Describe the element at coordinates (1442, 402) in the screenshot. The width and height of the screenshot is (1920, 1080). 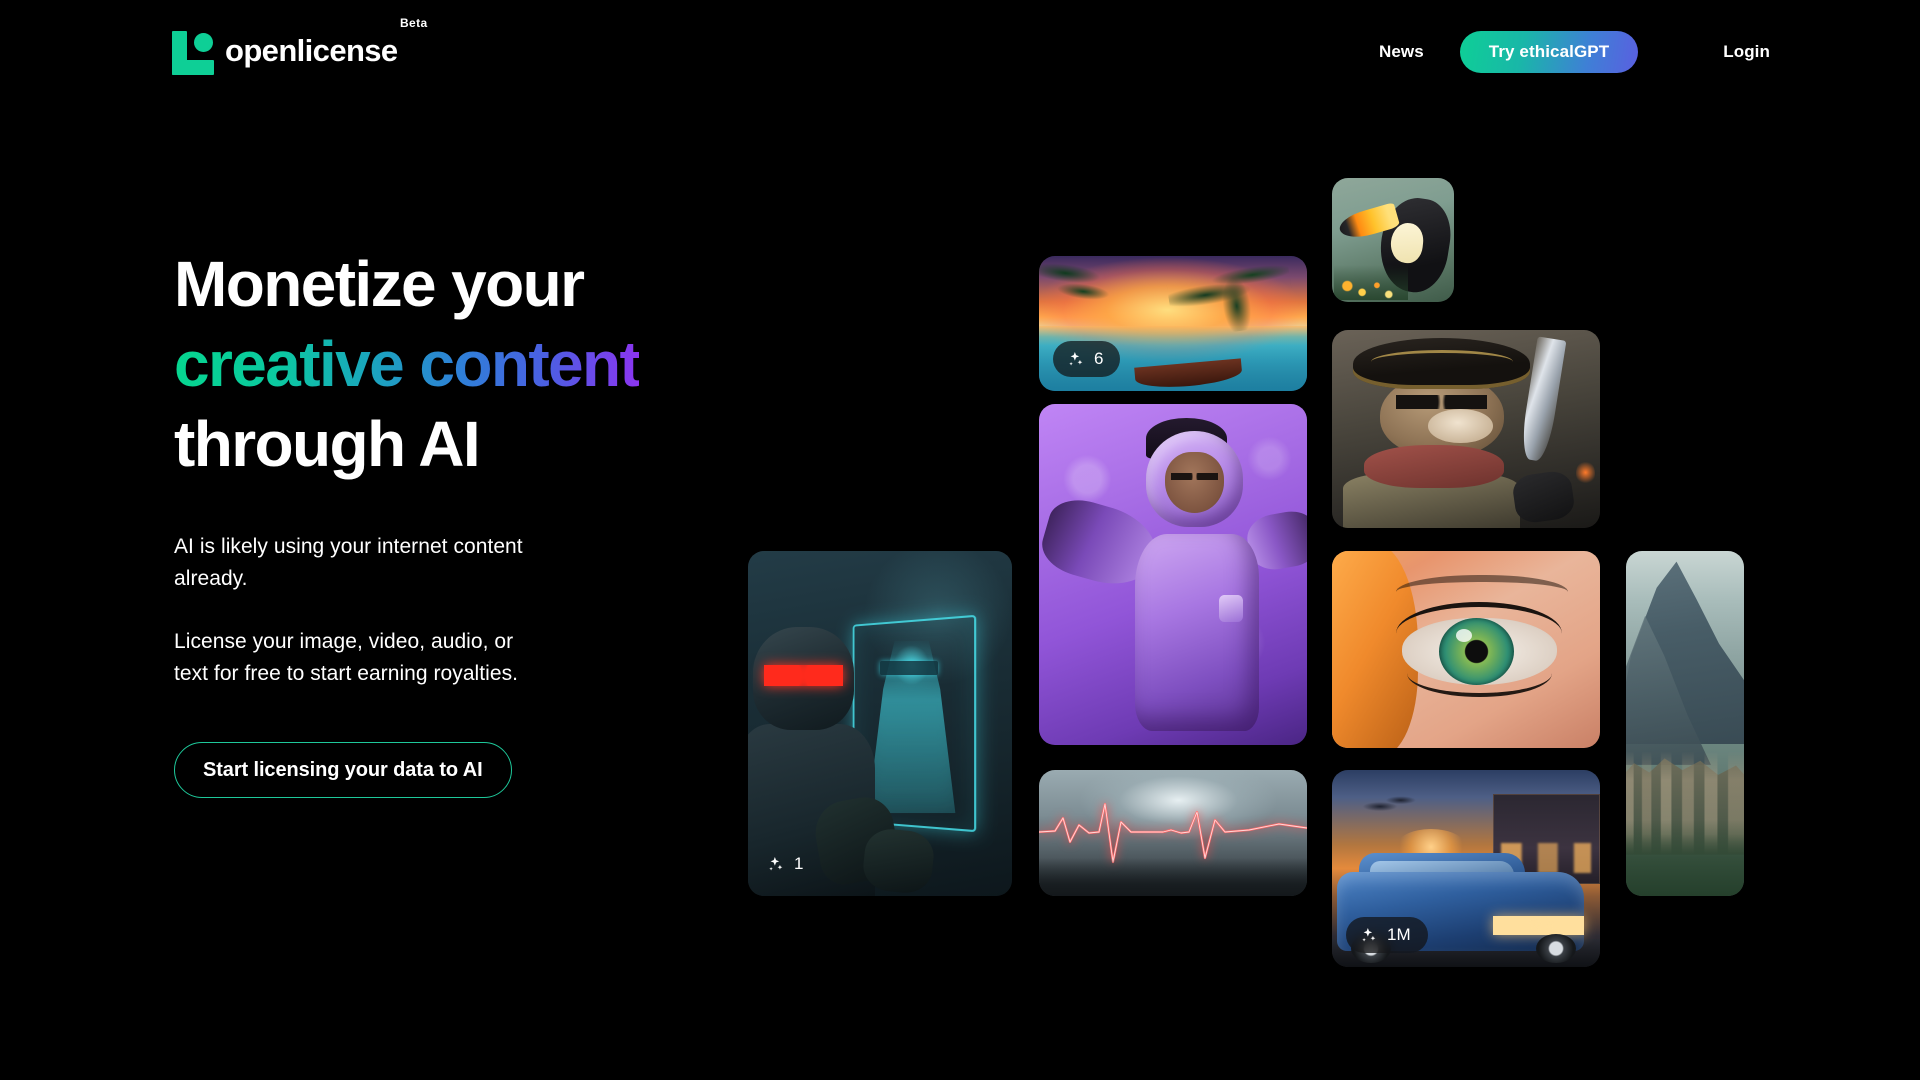
I see `otter-eyes-shape` at that location.